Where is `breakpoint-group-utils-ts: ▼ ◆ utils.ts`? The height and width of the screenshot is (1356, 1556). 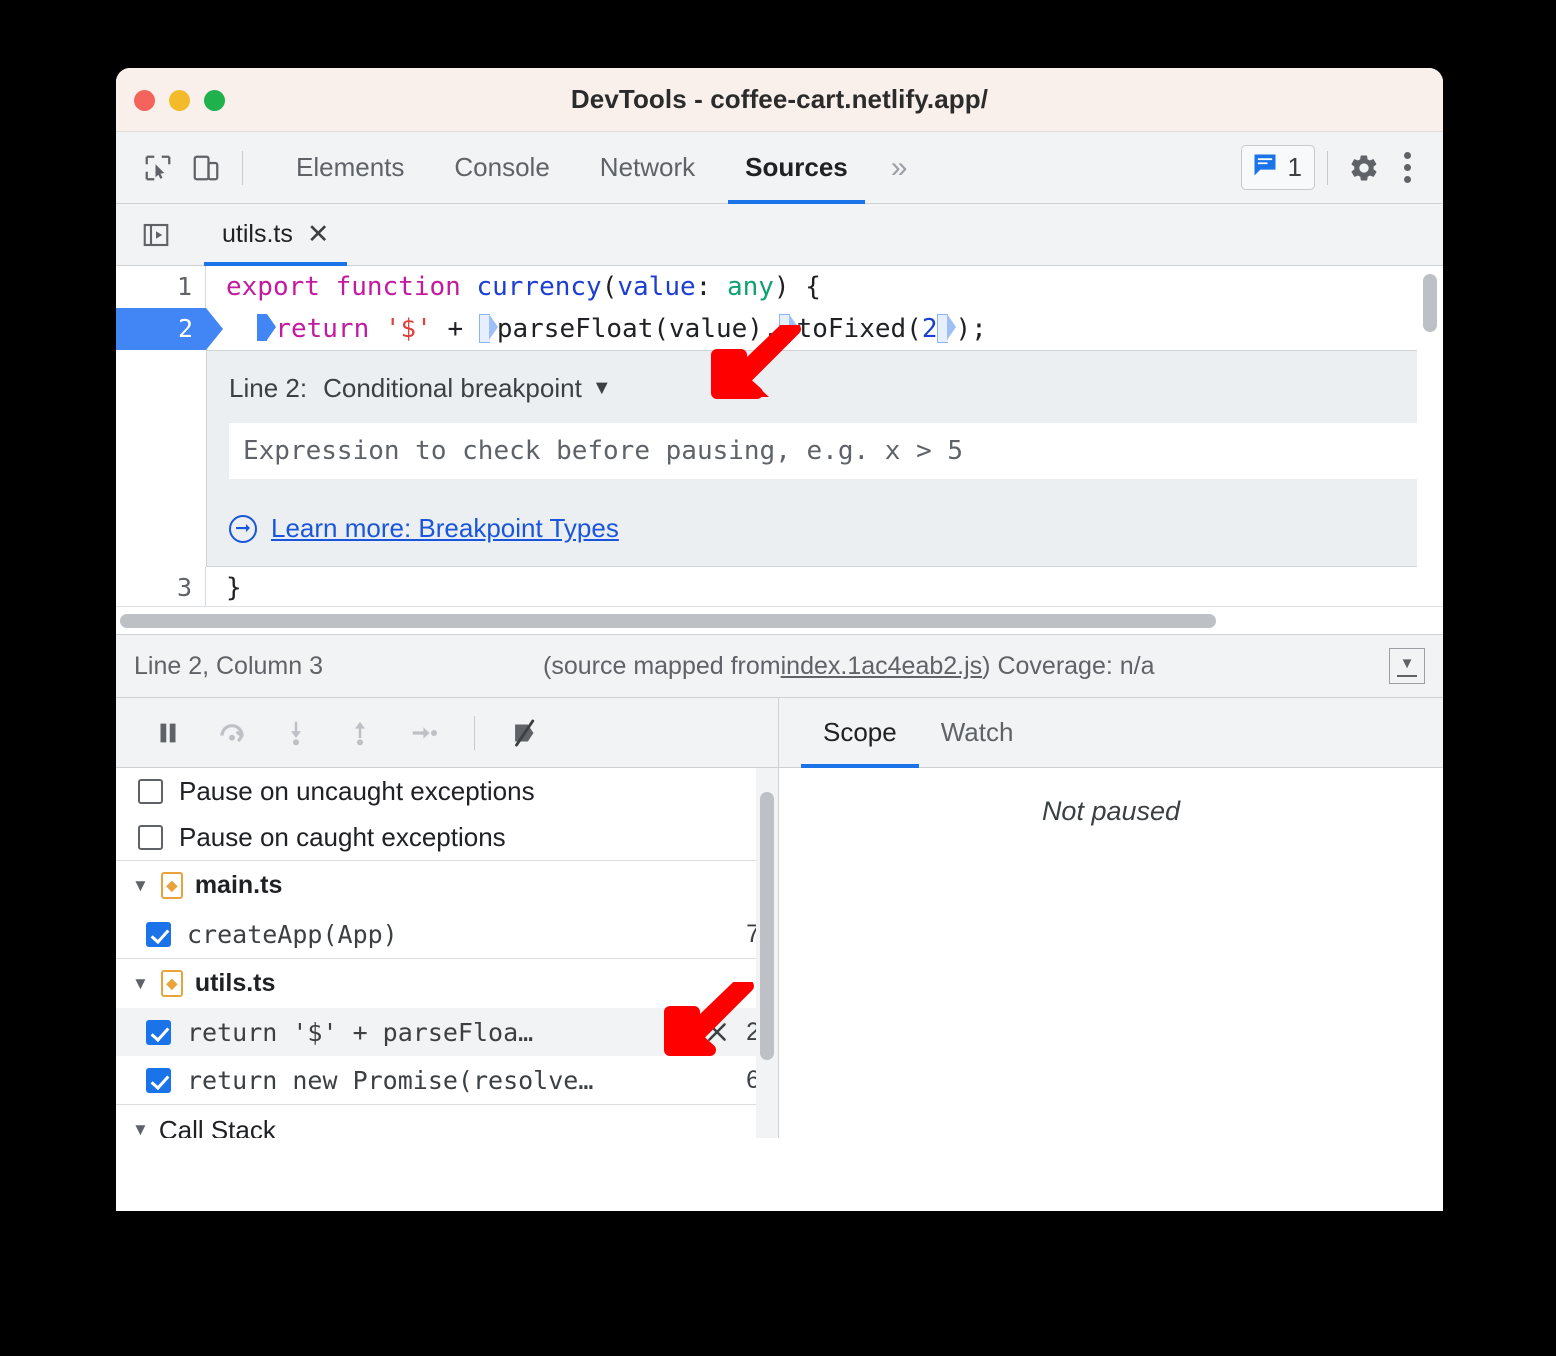
breakpoint-group-utils-ts: ▼ ◆ utils.ts is located at coordinates (447, 983).